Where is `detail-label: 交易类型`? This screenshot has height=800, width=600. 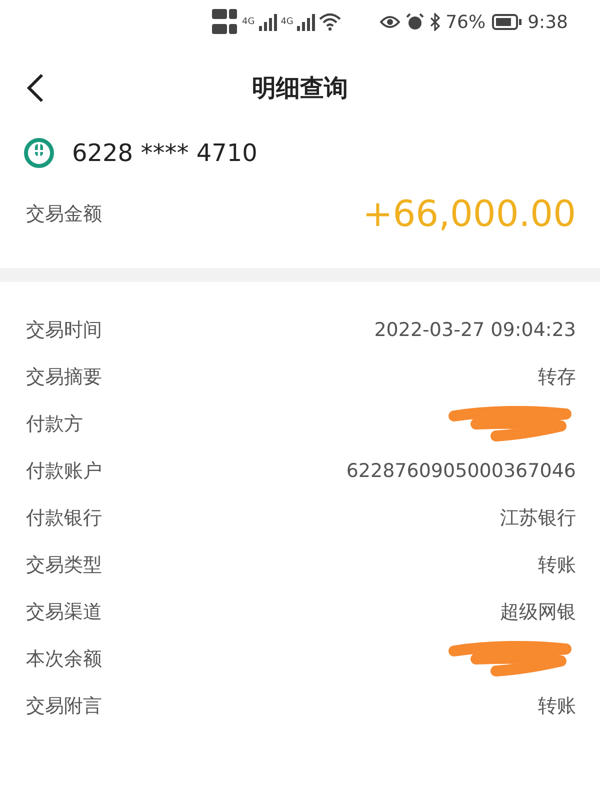
detail-label: 交易类型 is located at coordinates (64, 565).